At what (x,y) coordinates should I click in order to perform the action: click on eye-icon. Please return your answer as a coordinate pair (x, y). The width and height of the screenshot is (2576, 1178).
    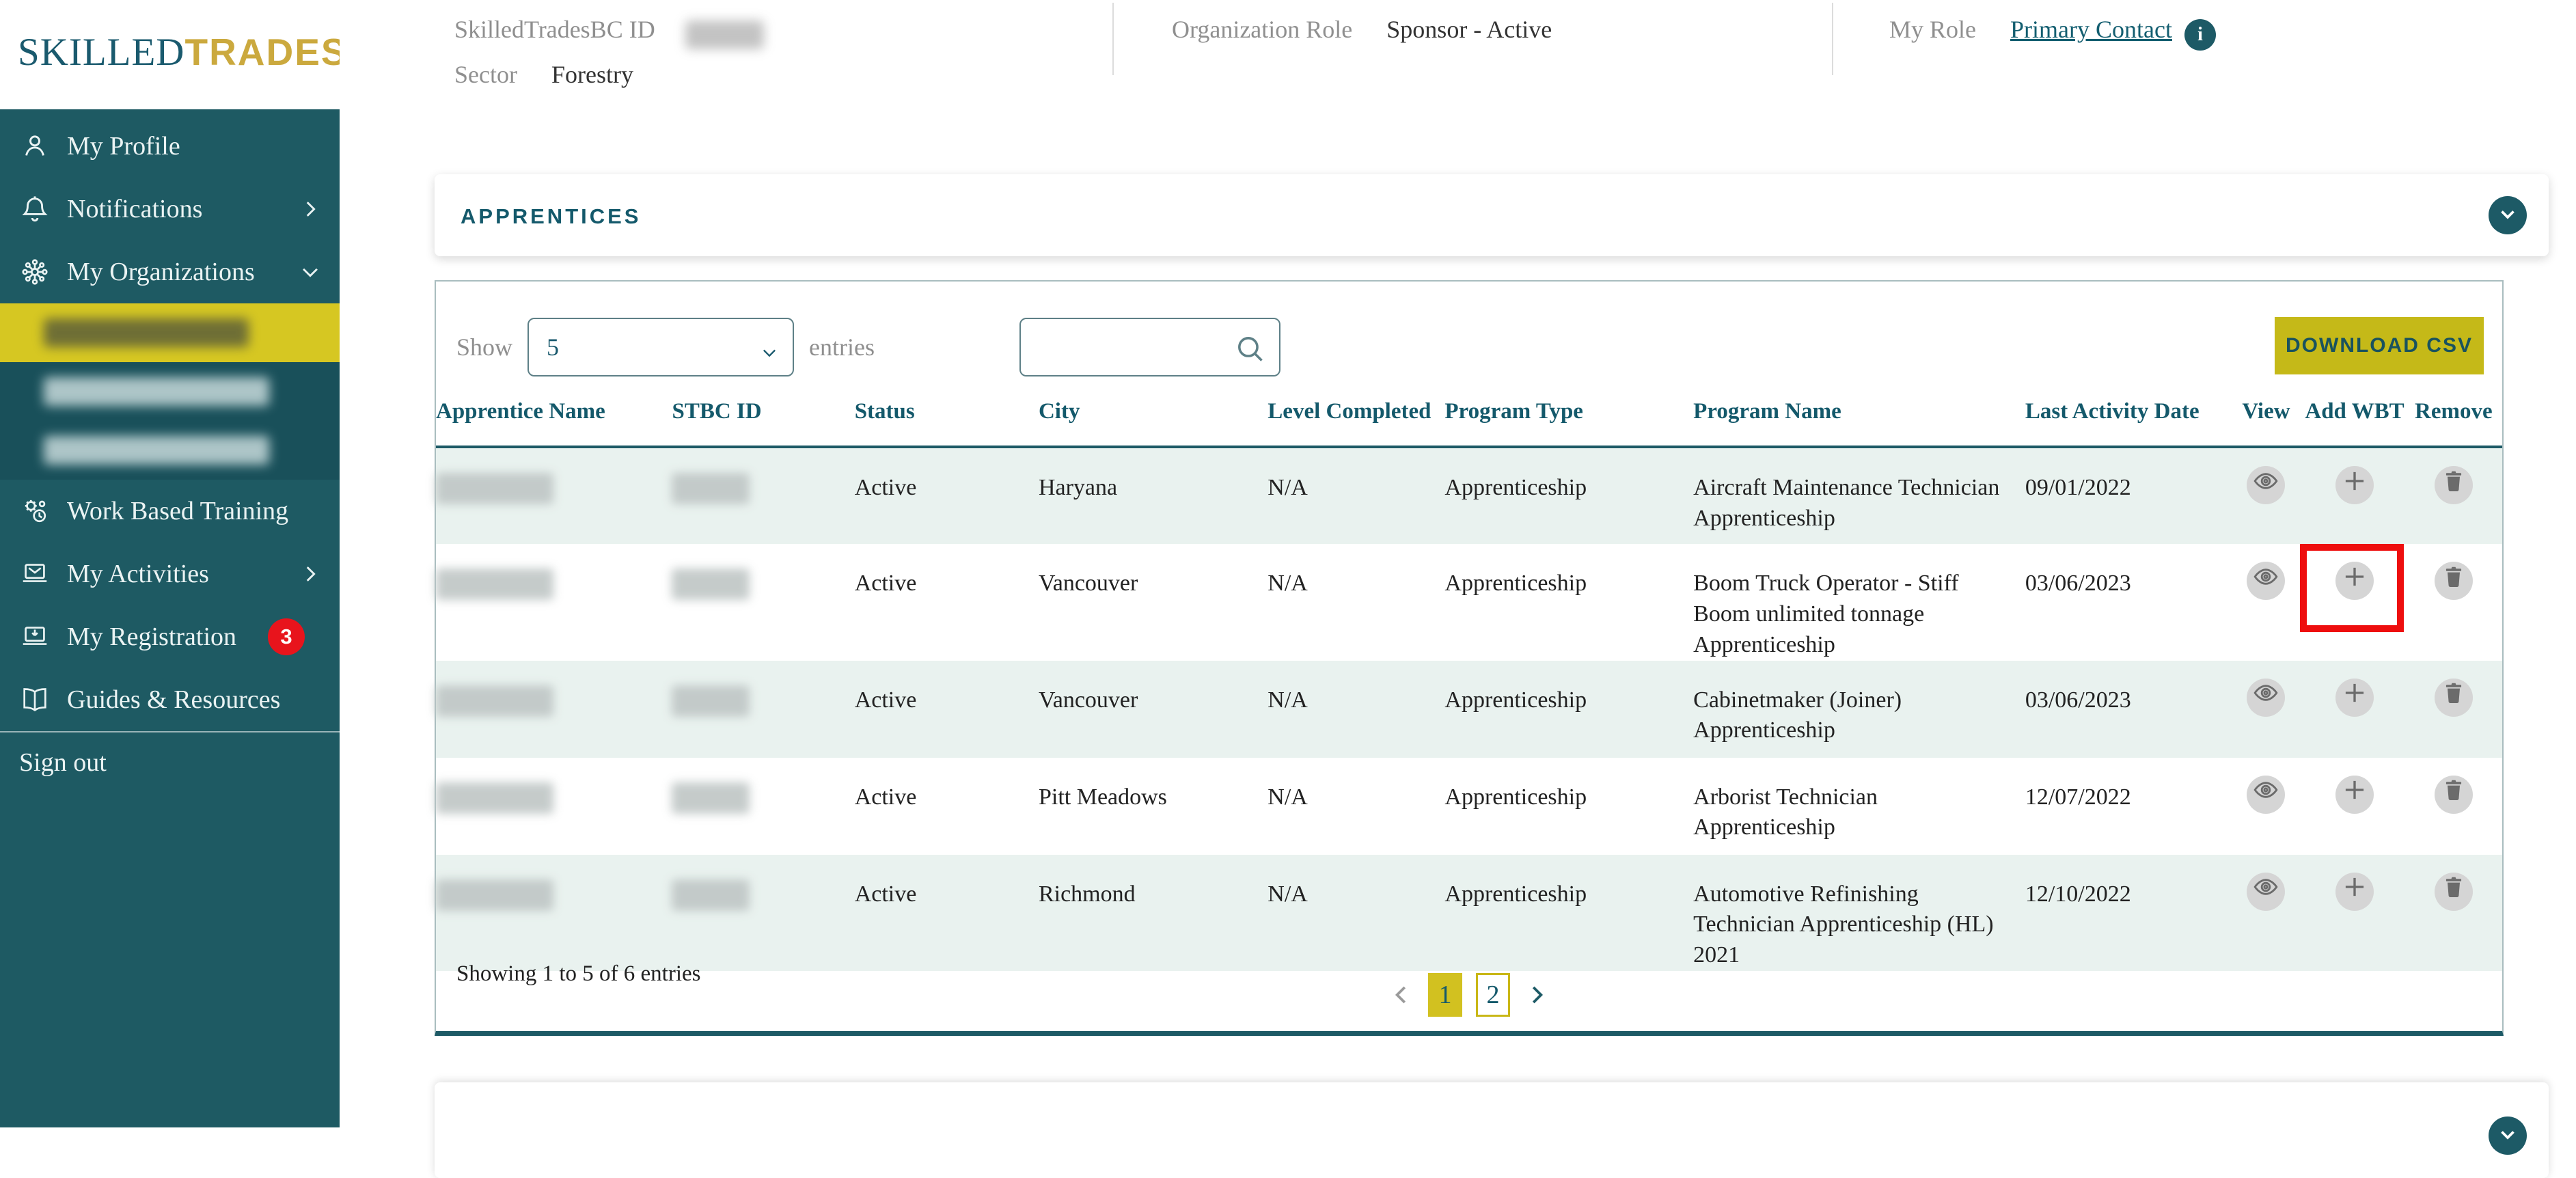
    Looking at the image, I should click on (2265, 891).